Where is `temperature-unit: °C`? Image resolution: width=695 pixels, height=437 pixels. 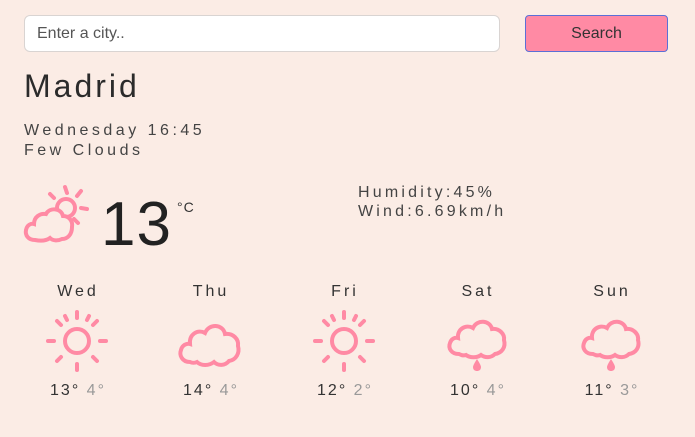
temperature-unit: °C is located at coordinates (186, 207).